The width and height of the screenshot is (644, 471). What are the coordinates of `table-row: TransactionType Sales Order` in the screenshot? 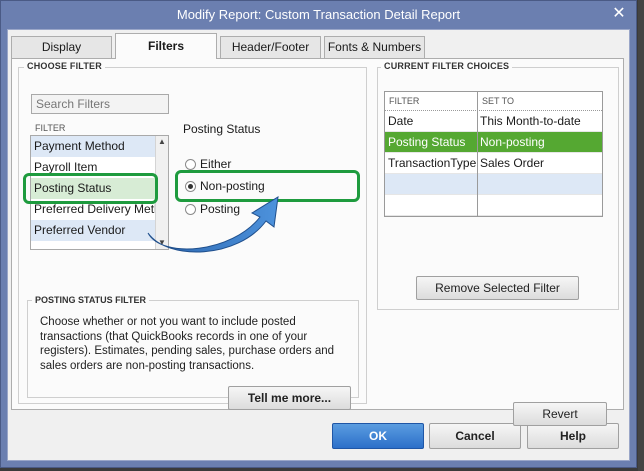 It's located at (493, 163).